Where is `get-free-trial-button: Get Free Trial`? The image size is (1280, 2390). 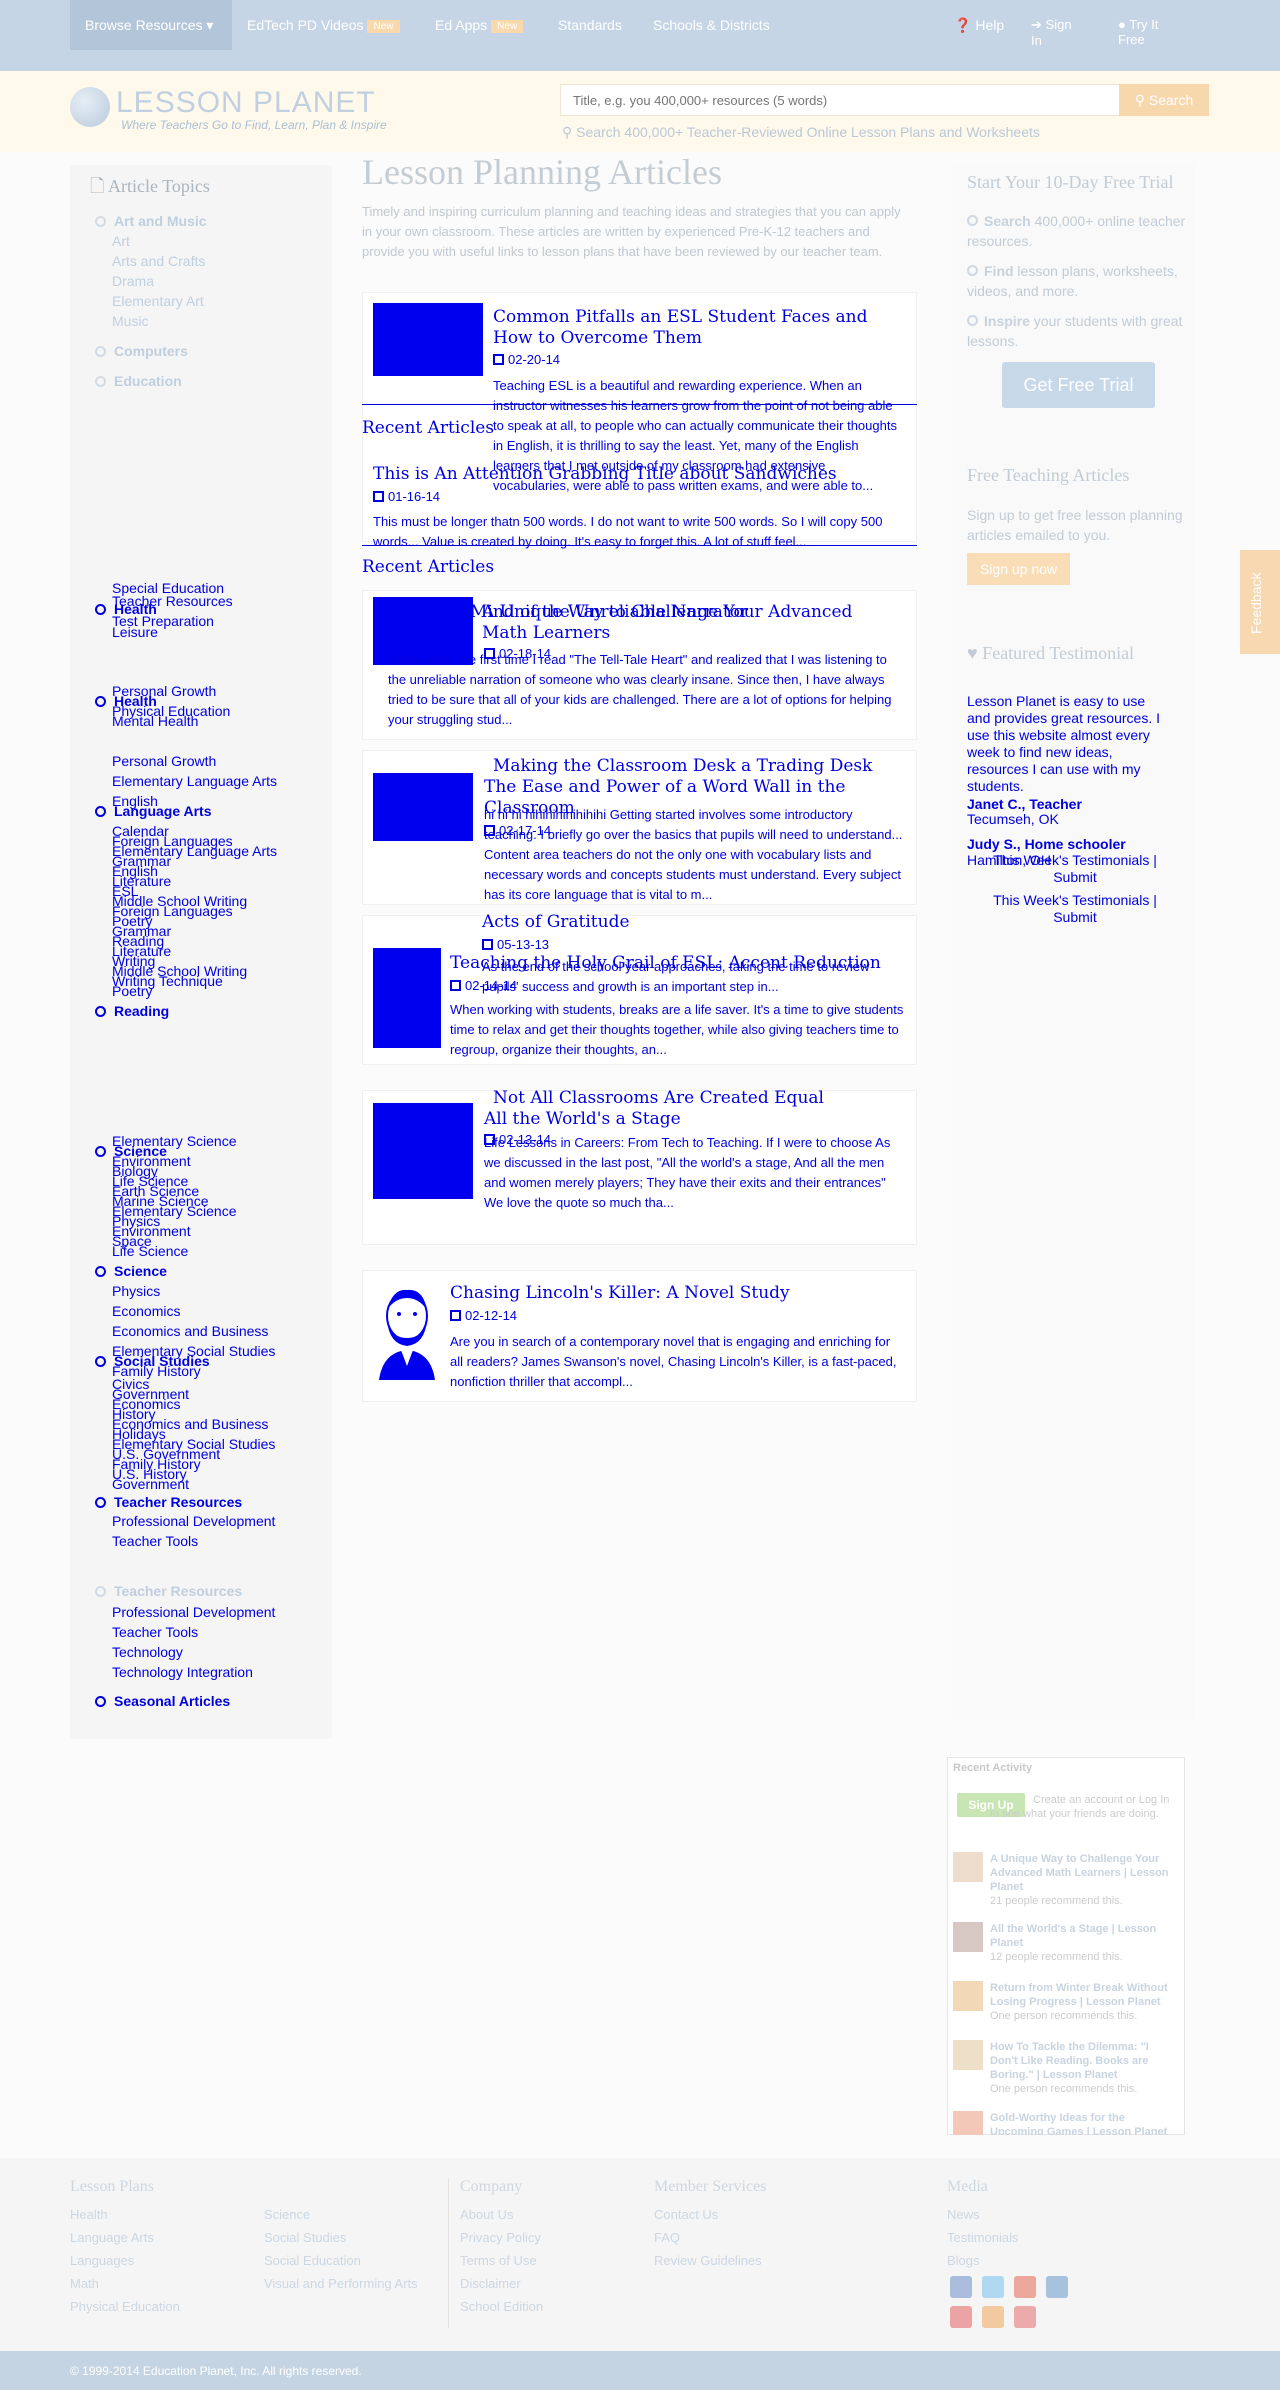 get-free-trial-button: Get Free Trial is located at coordinates (1078, 385).